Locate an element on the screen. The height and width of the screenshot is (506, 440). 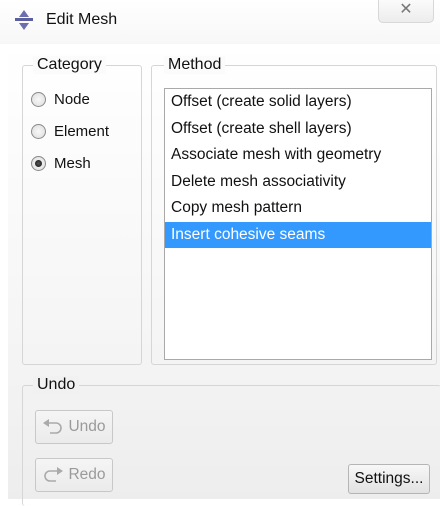
list-item: Associate mesh with geometry is located at coordinates (298, 155).